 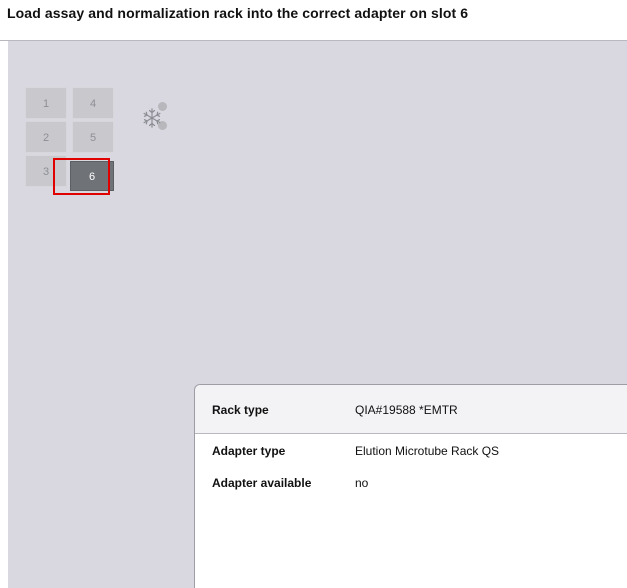 I want to click on adapter-available-label: Adapter available, so click(x=262, y=483).